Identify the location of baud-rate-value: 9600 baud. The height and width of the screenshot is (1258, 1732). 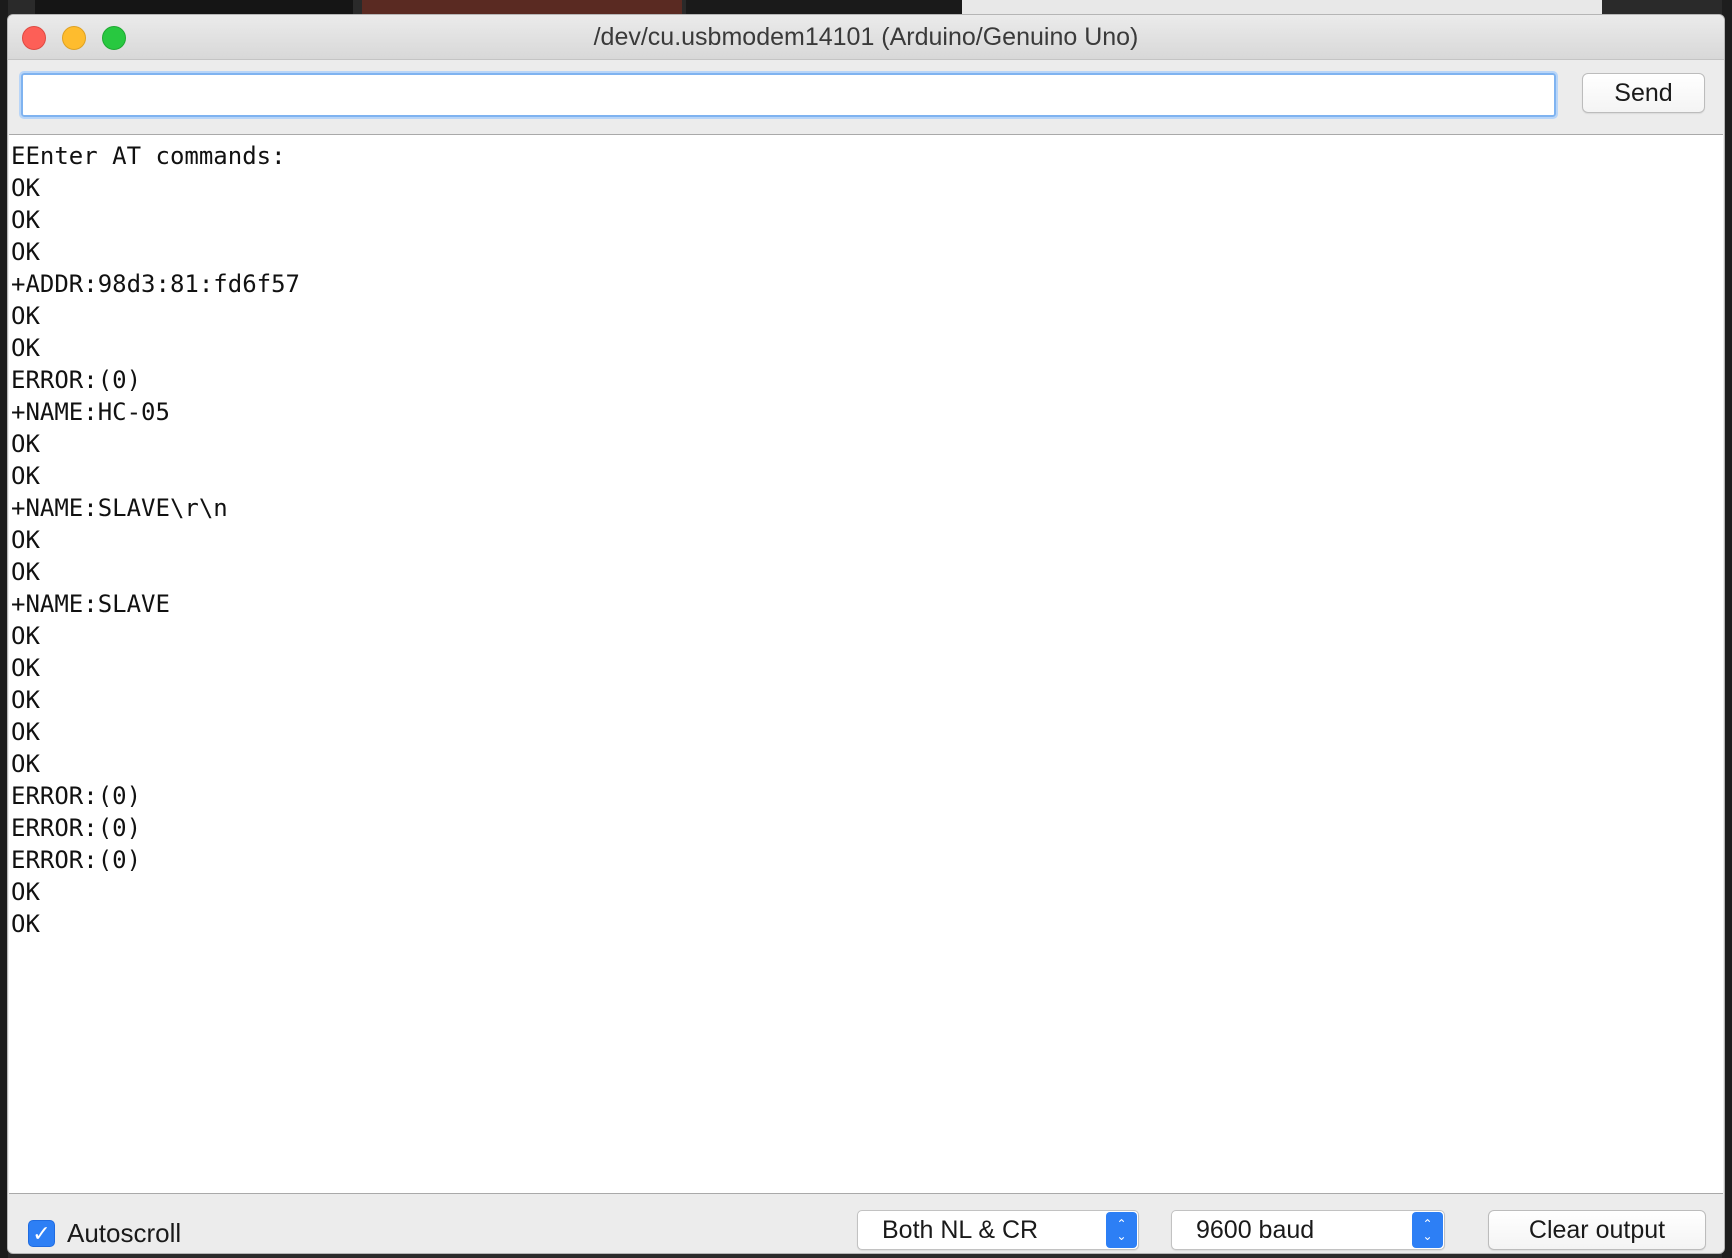
(1255, 1230).